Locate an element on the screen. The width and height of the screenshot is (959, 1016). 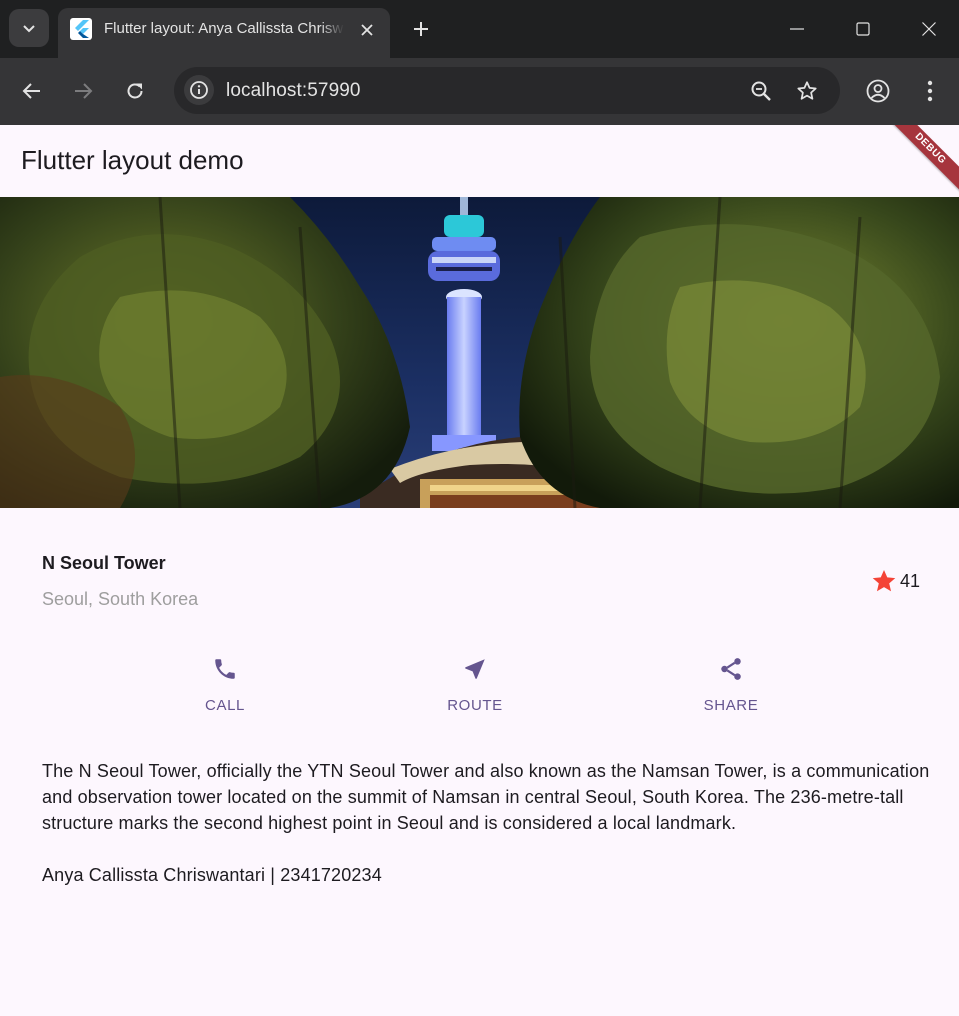
title-section: N Seoul Tower Seoul, South Korea 41 is located at coordinates (479, 573).